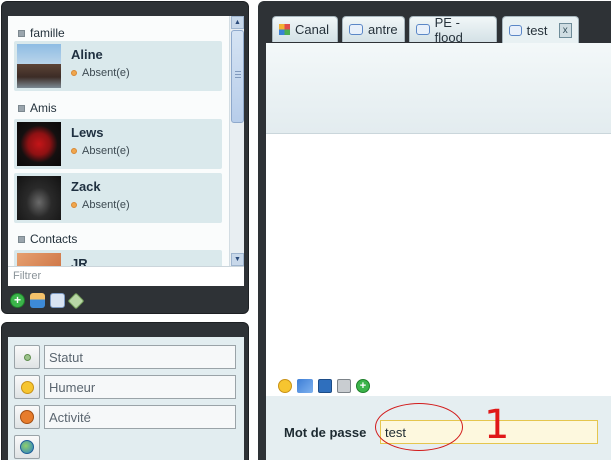  What do you see at coordinates (118, 198) in the screenshot?
I see `contact-item-zack: Zack Absent(e)` at bounding box center [118, 198].